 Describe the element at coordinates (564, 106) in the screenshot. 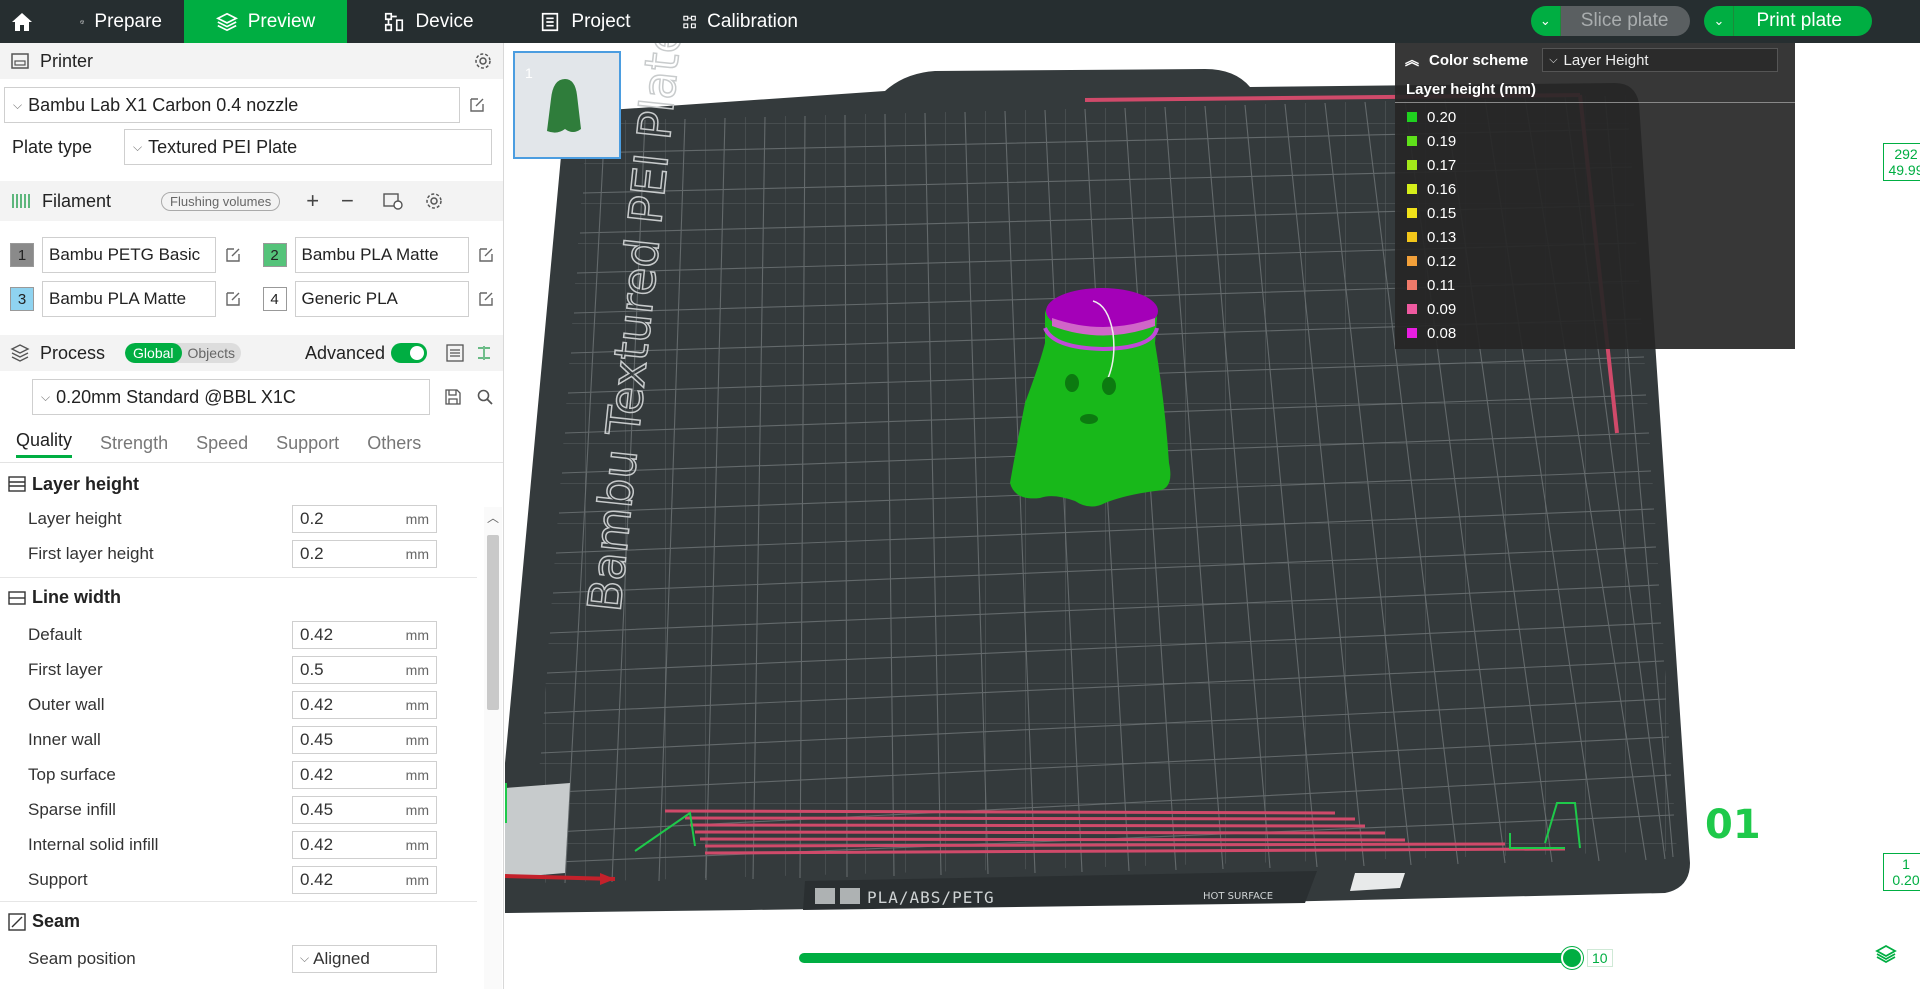

I see `ghost-thumbnail-icon` at that location.